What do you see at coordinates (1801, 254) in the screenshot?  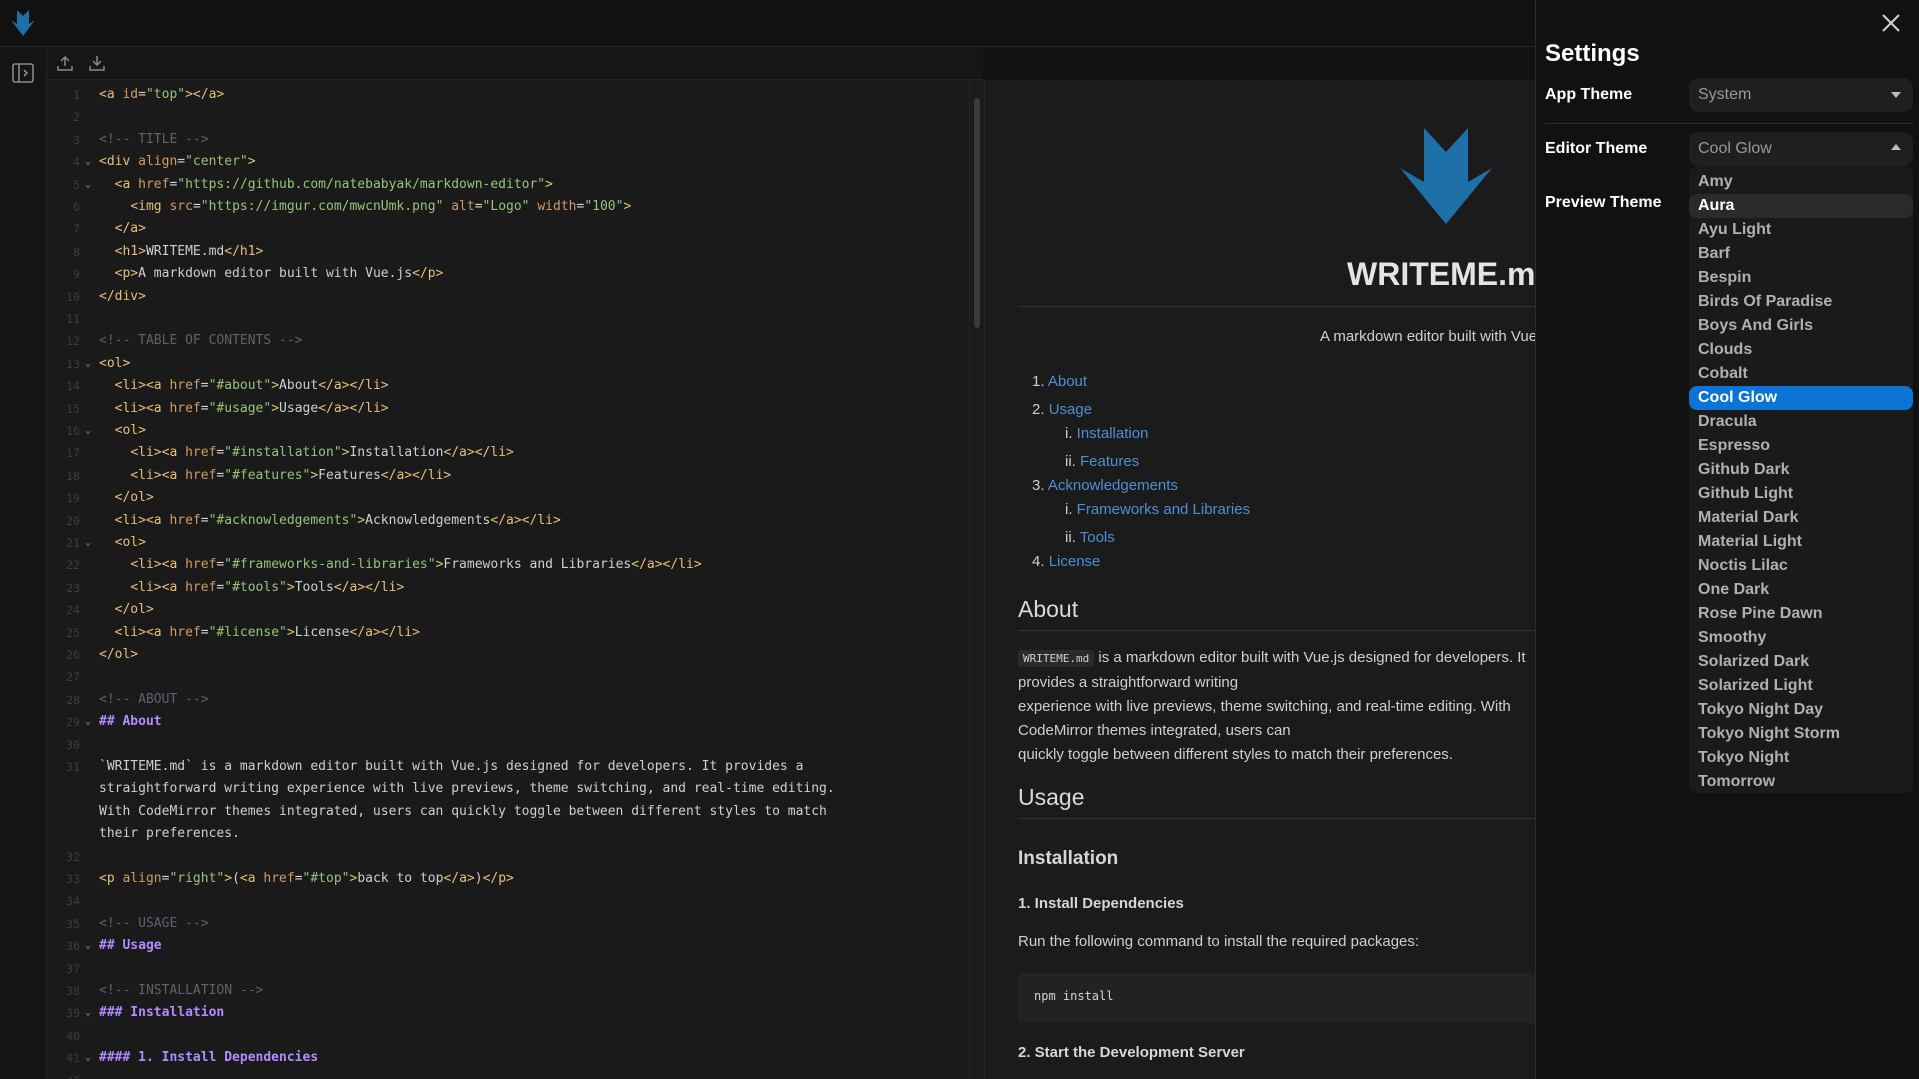 I see `theme-option: Barf` at bounding box center [1801, 254].